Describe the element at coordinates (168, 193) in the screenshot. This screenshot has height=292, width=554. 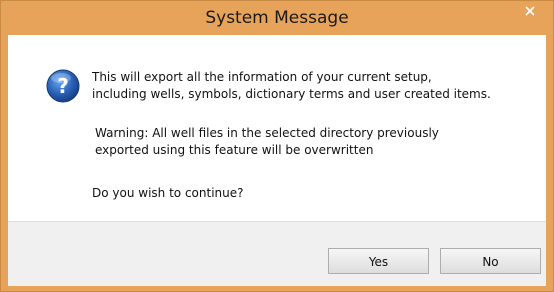
I see `question-text: Do you wish to continue?` at that location.